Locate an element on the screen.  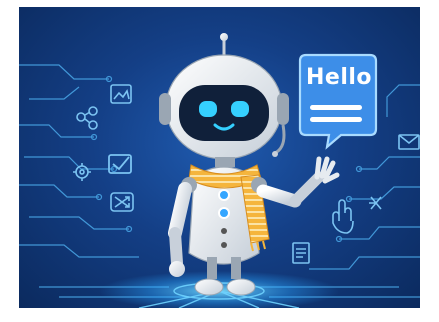
speech-bubble-text: Hello is located at coordinates (339, 77).